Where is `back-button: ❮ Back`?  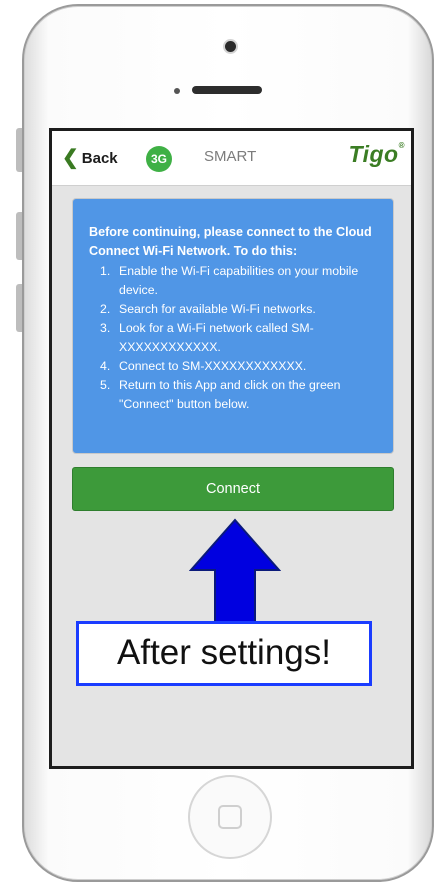 back-button: ❮ Back is located at coordinates (90, 158).